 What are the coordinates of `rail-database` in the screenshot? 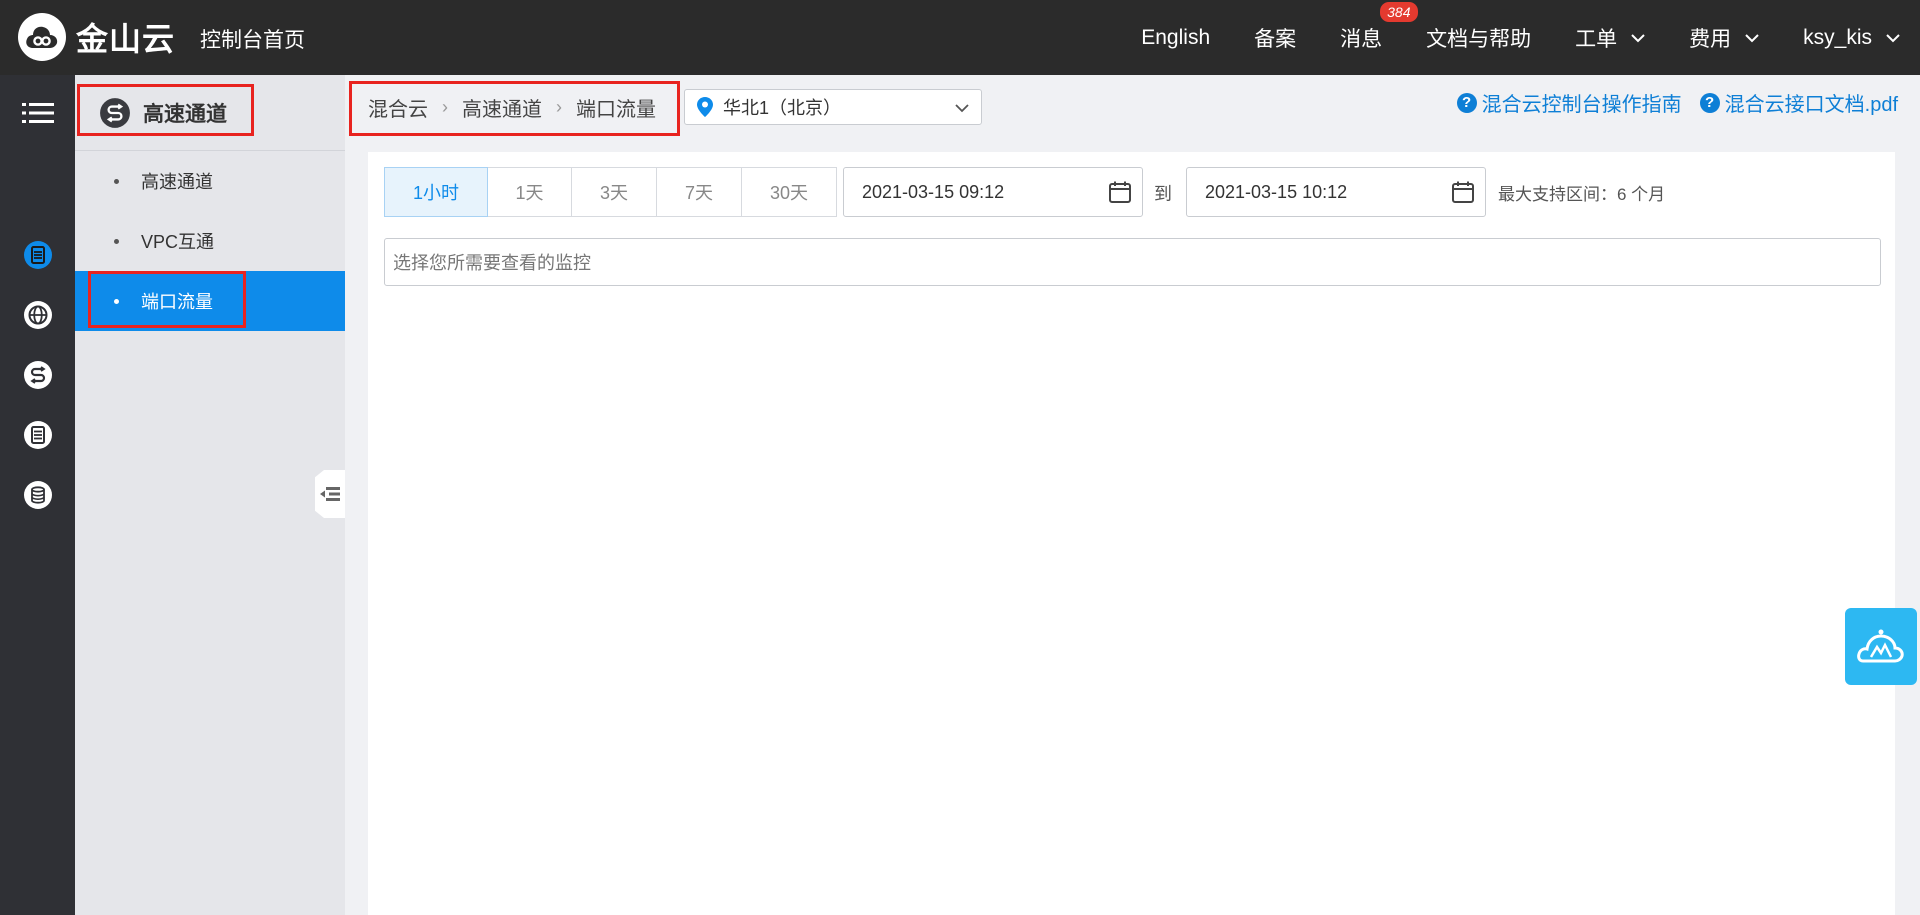 It's located at (37, 495).